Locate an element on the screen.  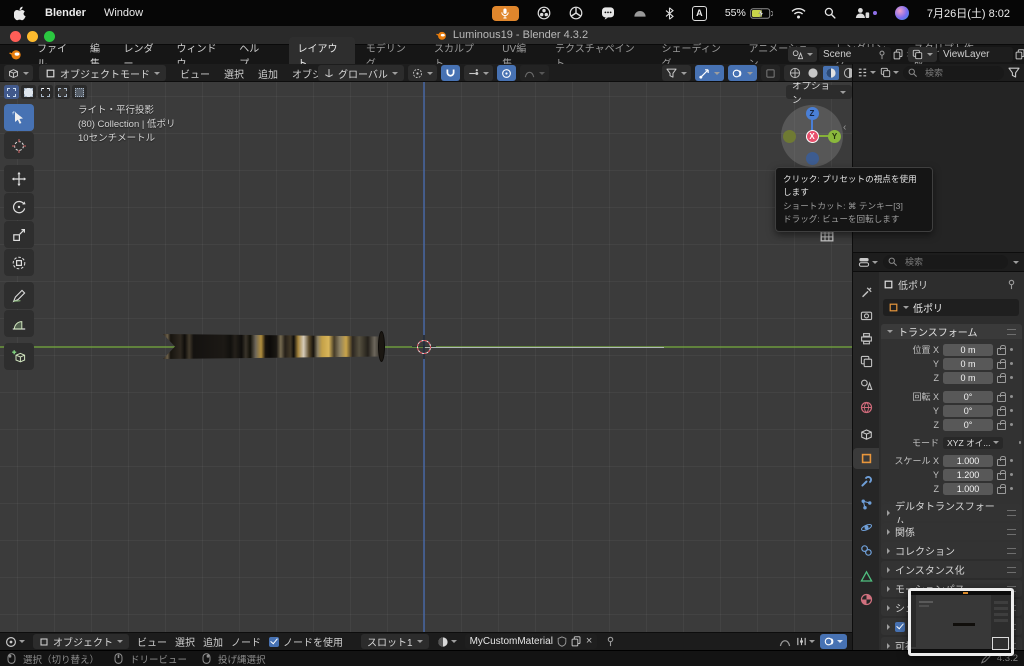
gizmo-axis-x: X is located at coordinates (812, 136).